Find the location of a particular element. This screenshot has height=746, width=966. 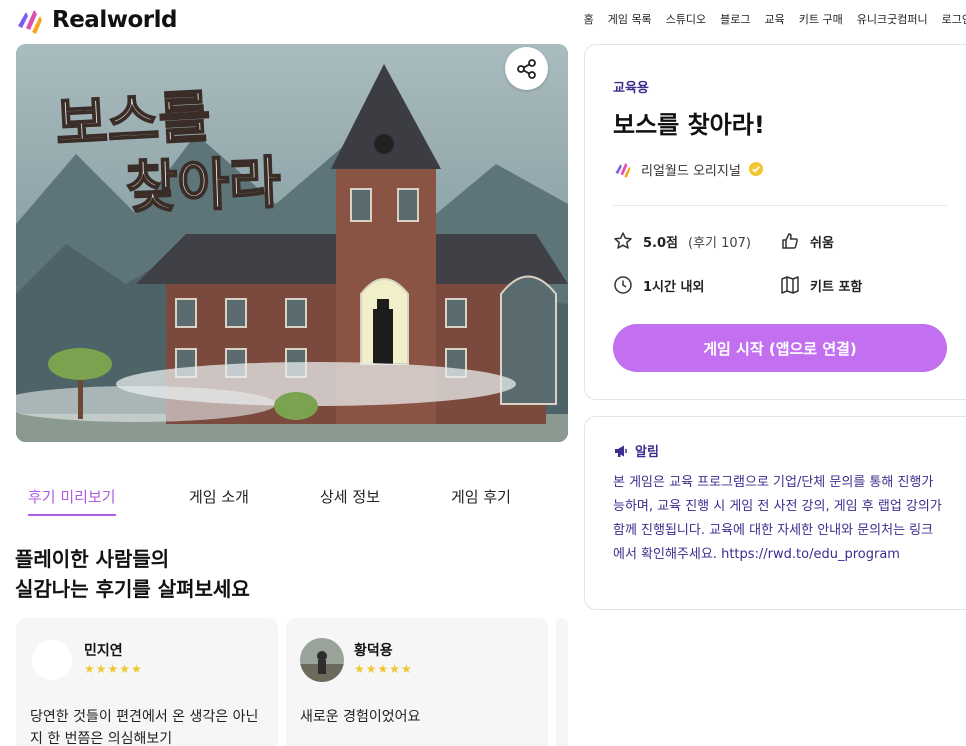

avatar-placeholder-icon is located at coordinates (52, 660).